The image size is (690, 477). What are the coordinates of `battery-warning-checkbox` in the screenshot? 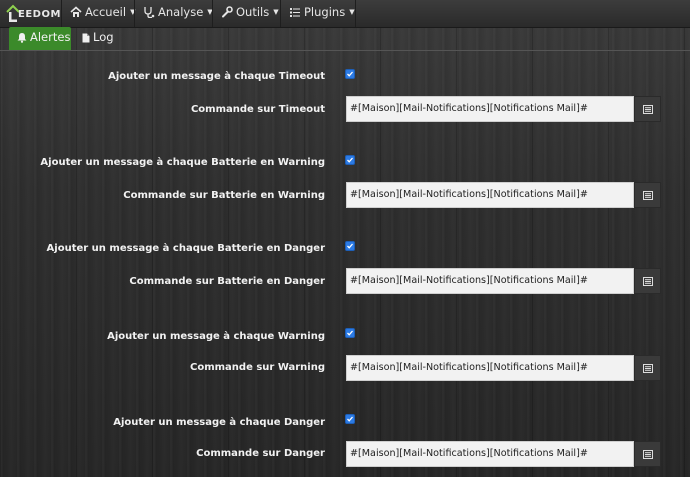 It's located at (350, 160).